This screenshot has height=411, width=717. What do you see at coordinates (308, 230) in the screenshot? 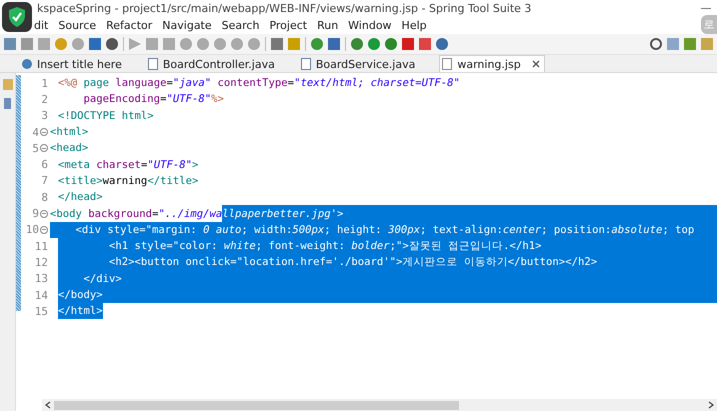
I see `code-text: 500px` at bounding box center [308, 230].